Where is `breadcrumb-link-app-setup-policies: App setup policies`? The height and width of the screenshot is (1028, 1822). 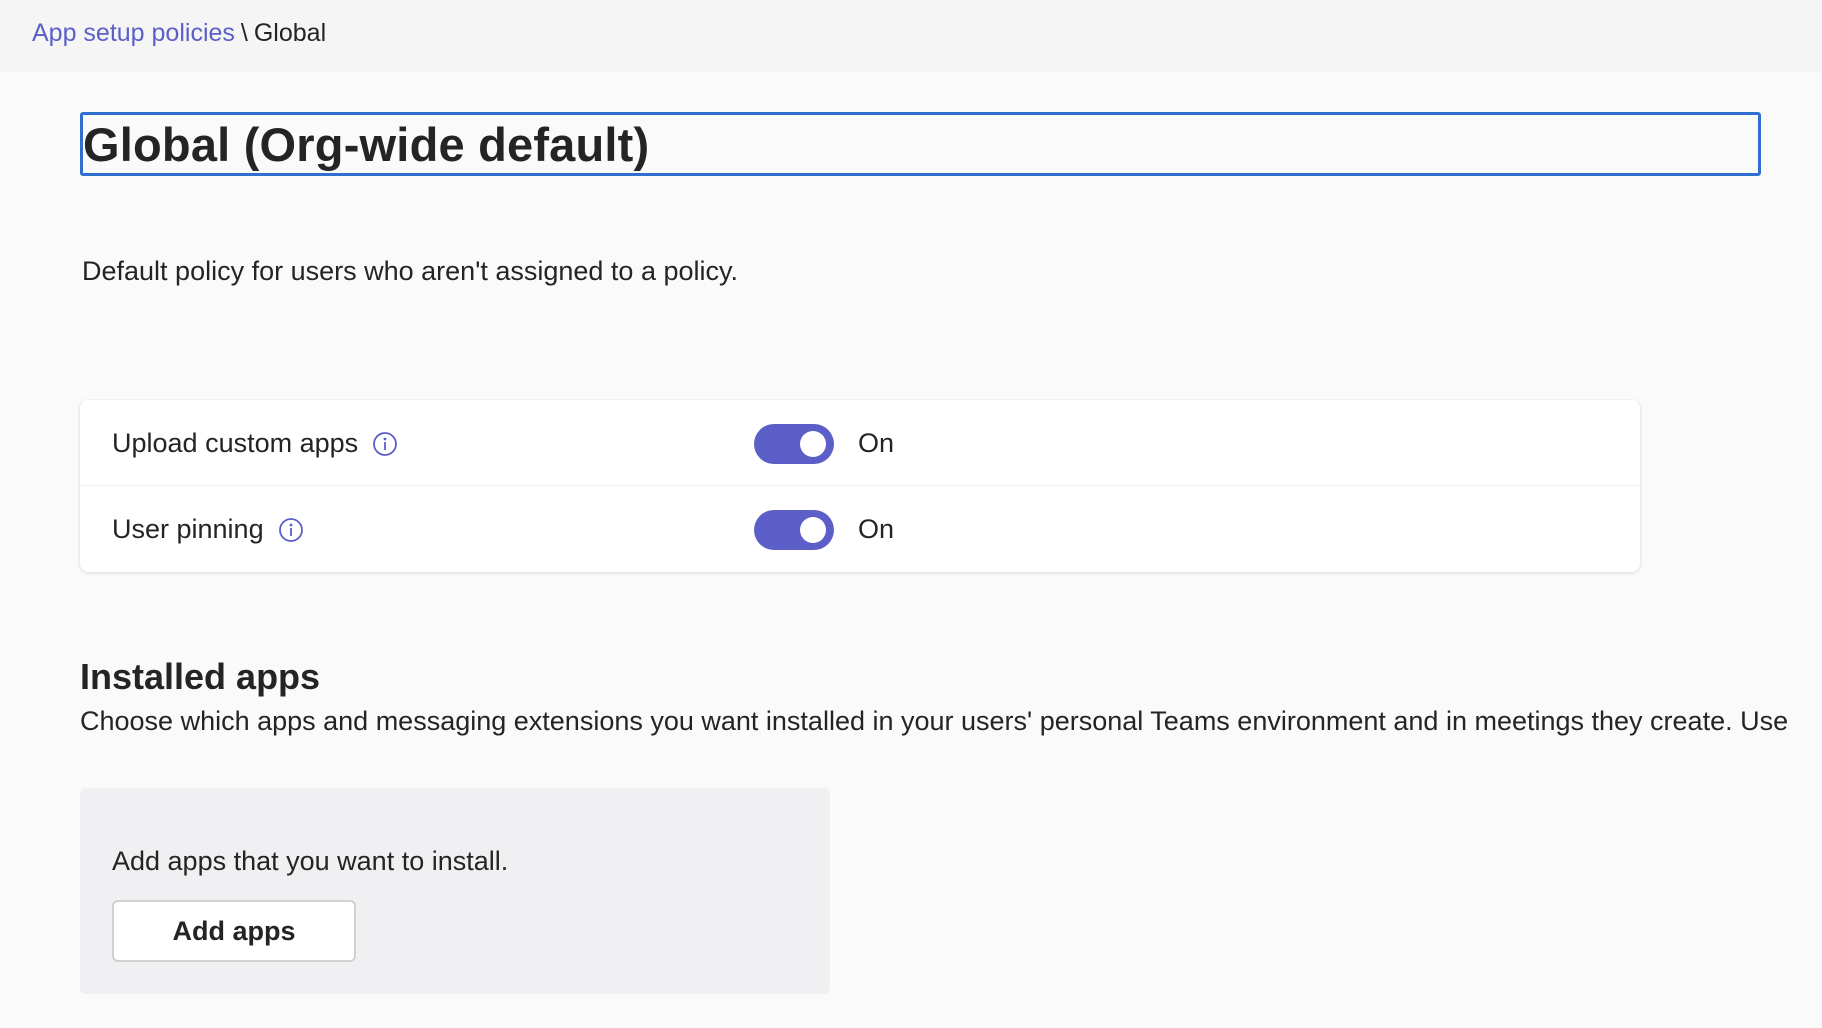 breadcrumb-link-app-setup-policies: App setup policies is located at coordinates (133, 33).